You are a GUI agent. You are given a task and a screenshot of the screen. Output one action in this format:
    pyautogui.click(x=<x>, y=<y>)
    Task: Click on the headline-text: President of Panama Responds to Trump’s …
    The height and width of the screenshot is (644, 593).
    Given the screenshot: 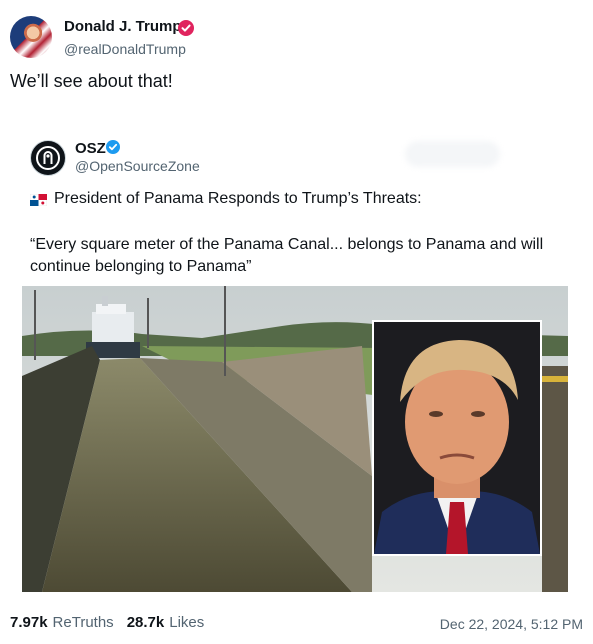 What is the action you would take?
    pyautogui.click(x=238, y=198)
    